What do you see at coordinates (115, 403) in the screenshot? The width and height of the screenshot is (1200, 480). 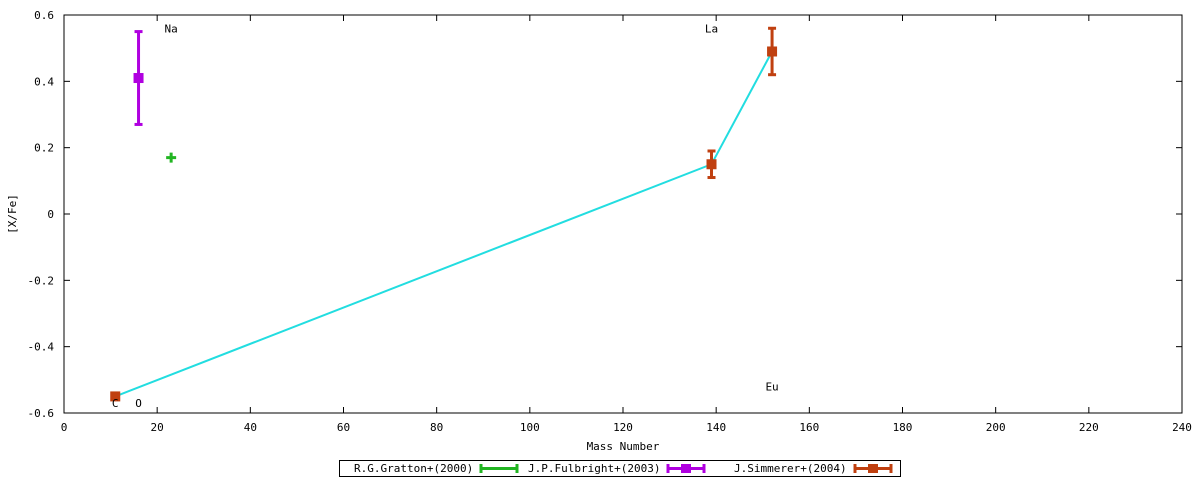 I see `element-label: C` at bounding box center [115, 403].